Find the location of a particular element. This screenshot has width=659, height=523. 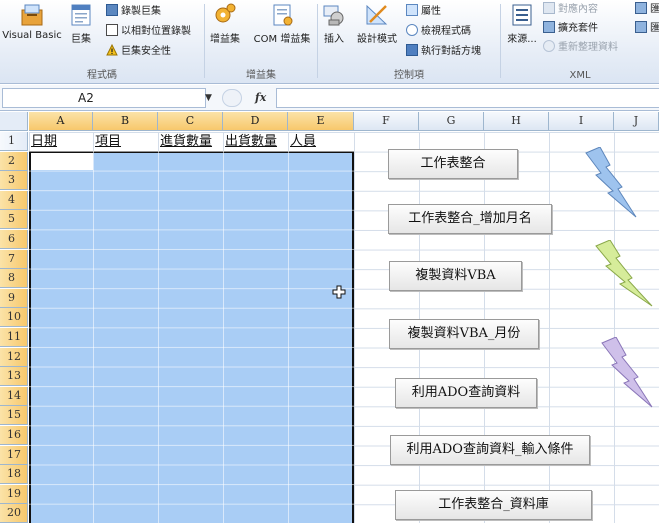

macro-button: 利用ADO查詢資料 is located at coordinates (466, 393).